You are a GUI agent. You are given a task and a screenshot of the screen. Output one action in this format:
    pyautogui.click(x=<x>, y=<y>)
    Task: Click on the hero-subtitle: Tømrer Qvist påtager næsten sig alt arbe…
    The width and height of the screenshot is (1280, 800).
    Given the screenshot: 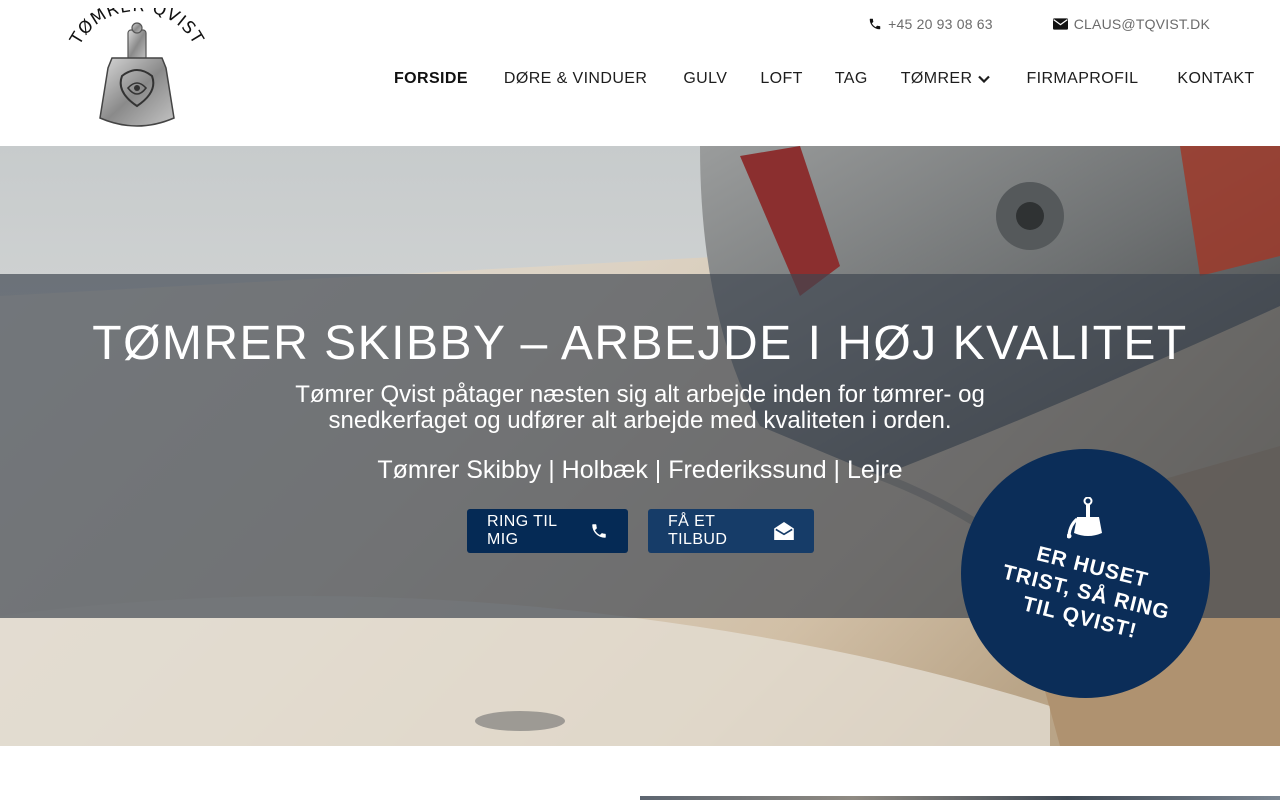 What is the action you would take?
    pyautogui.click(x=640, y=407)
    